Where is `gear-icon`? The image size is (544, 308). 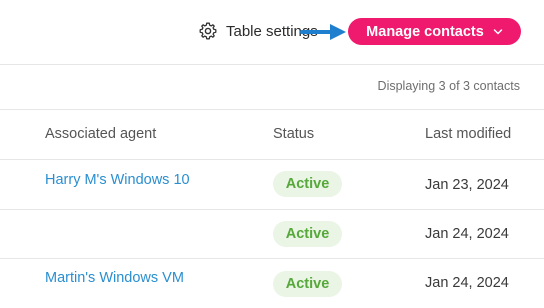 gear-icon is located at coordinates (208, 31).